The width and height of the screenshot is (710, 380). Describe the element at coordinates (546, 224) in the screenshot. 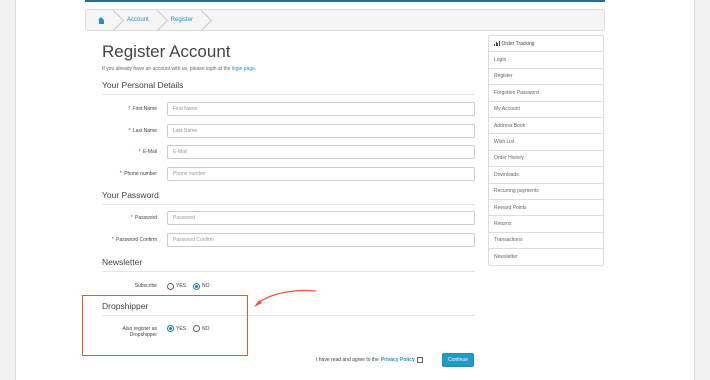

I see `sidebar-item-returns: Returns` at that location.